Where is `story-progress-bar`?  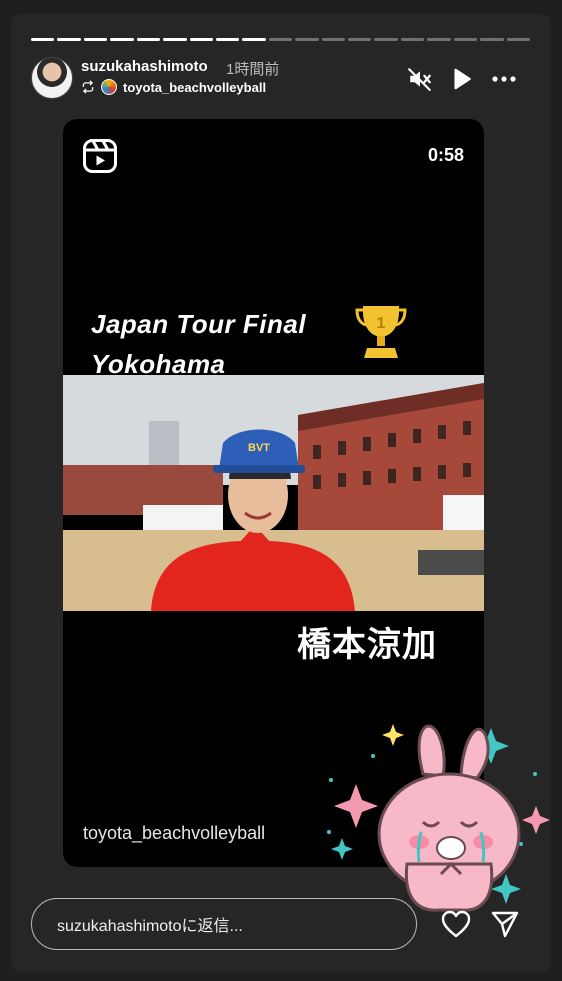 story-progress-bar is located at coordinates (281, 39).